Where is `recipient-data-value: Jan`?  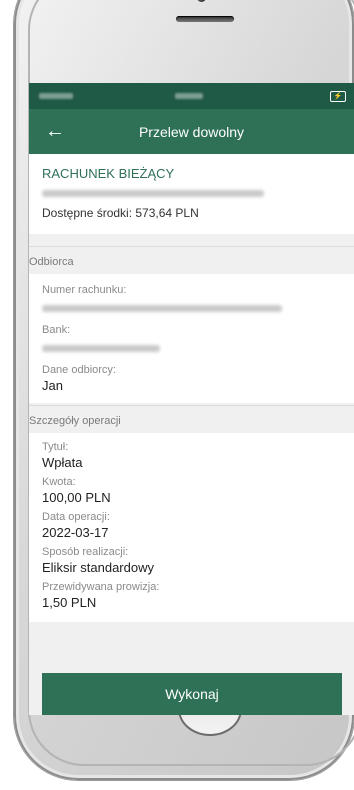 recipient-data-value: Jan is located at coordinates (52, 385).